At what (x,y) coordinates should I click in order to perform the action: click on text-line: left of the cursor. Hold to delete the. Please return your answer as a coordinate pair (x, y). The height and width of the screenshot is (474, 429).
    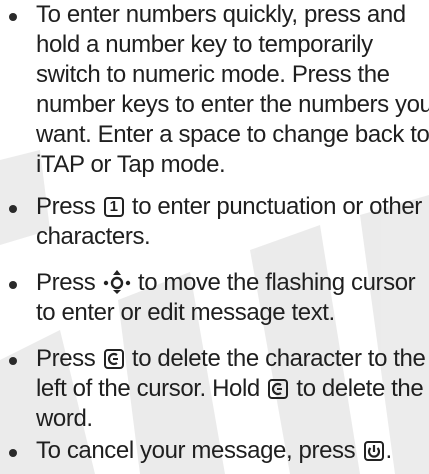
    Looking at the image, I should click on (230, 389).